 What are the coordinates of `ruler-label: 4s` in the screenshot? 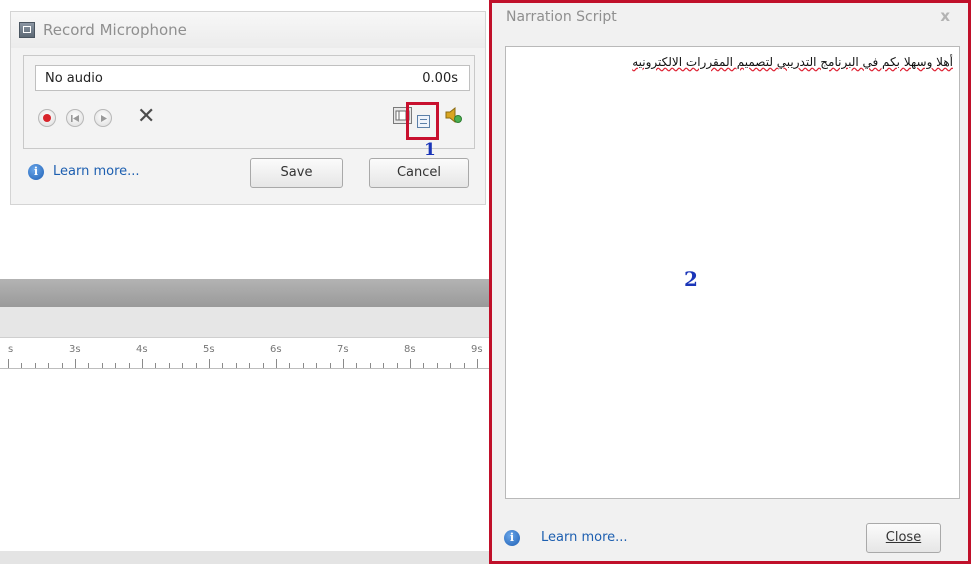 It's located at (142, 349).